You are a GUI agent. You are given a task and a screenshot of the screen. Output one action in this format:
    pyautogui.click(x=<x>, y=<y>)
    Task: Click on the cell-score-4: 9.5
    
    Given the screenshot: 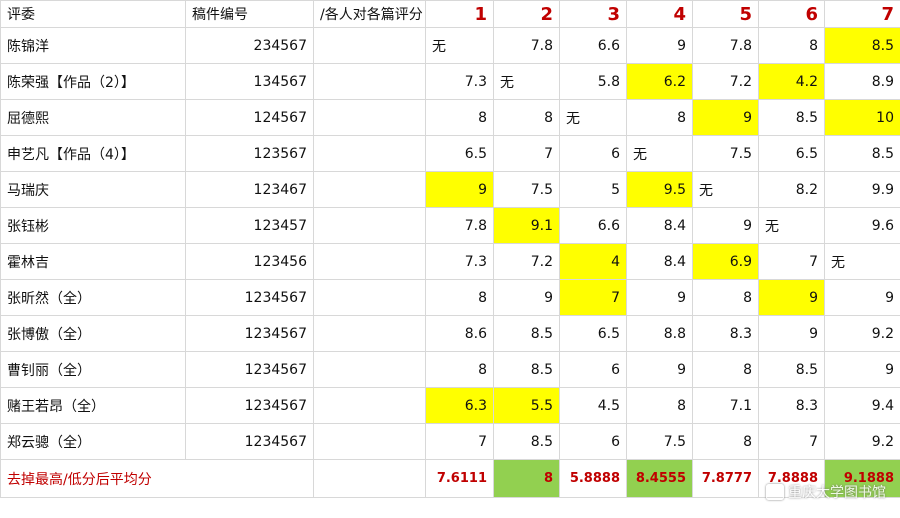 What is the action you would take?
    pyautogui.click(x=659, y=189)
    